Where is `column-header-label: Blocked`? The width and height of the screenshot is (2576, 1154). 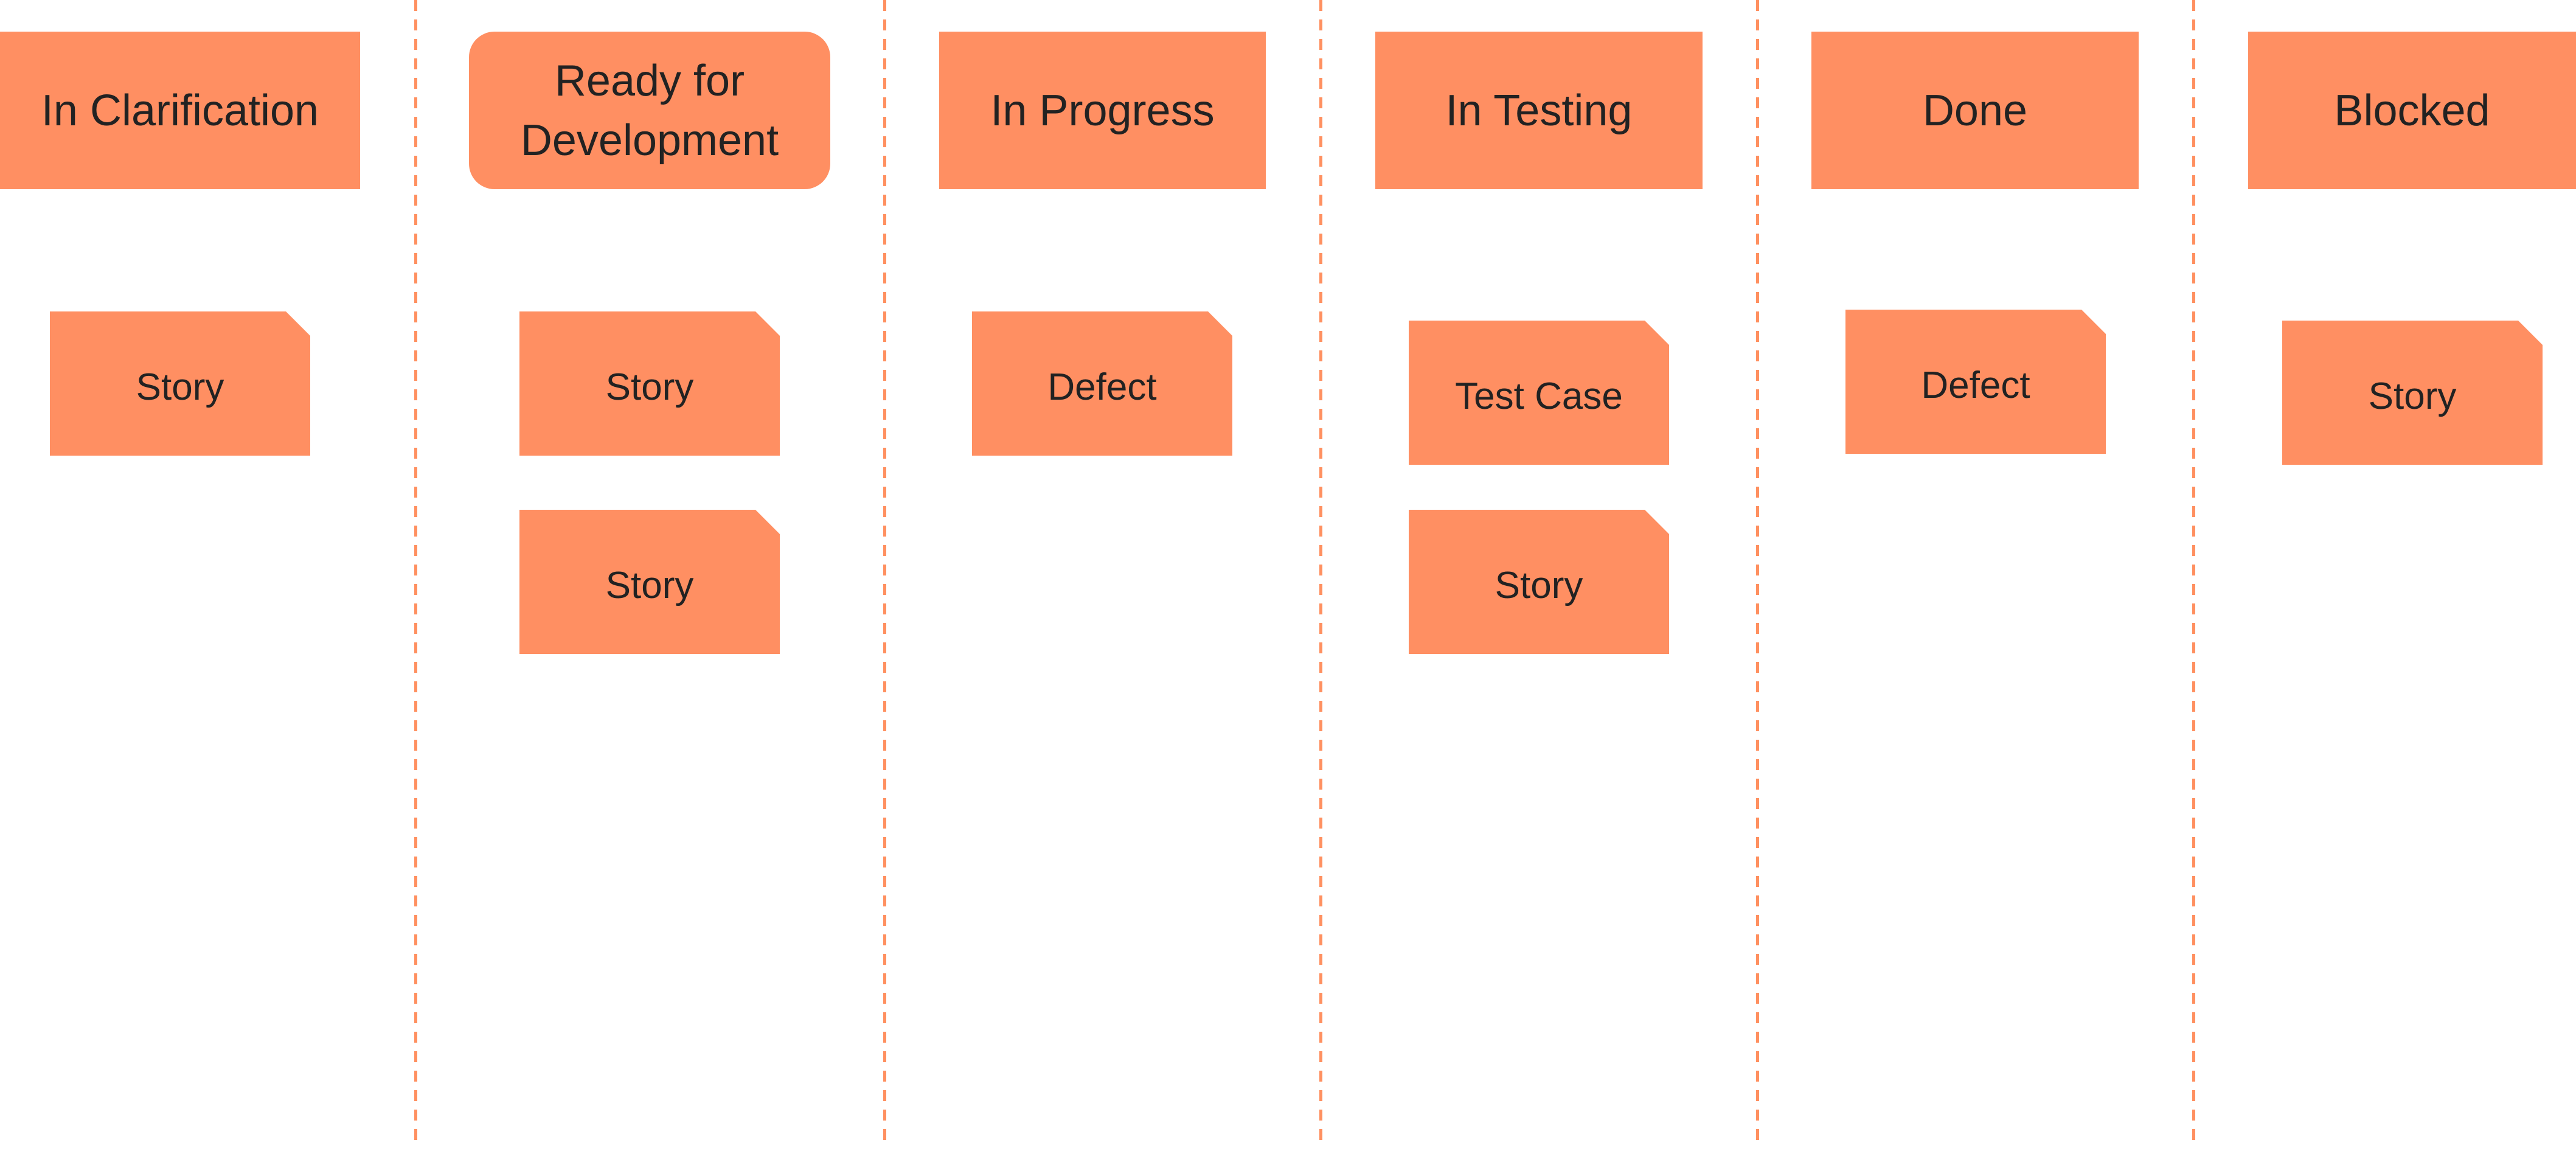
column-header-label: Blocked is located at coordinates (2412, 110).